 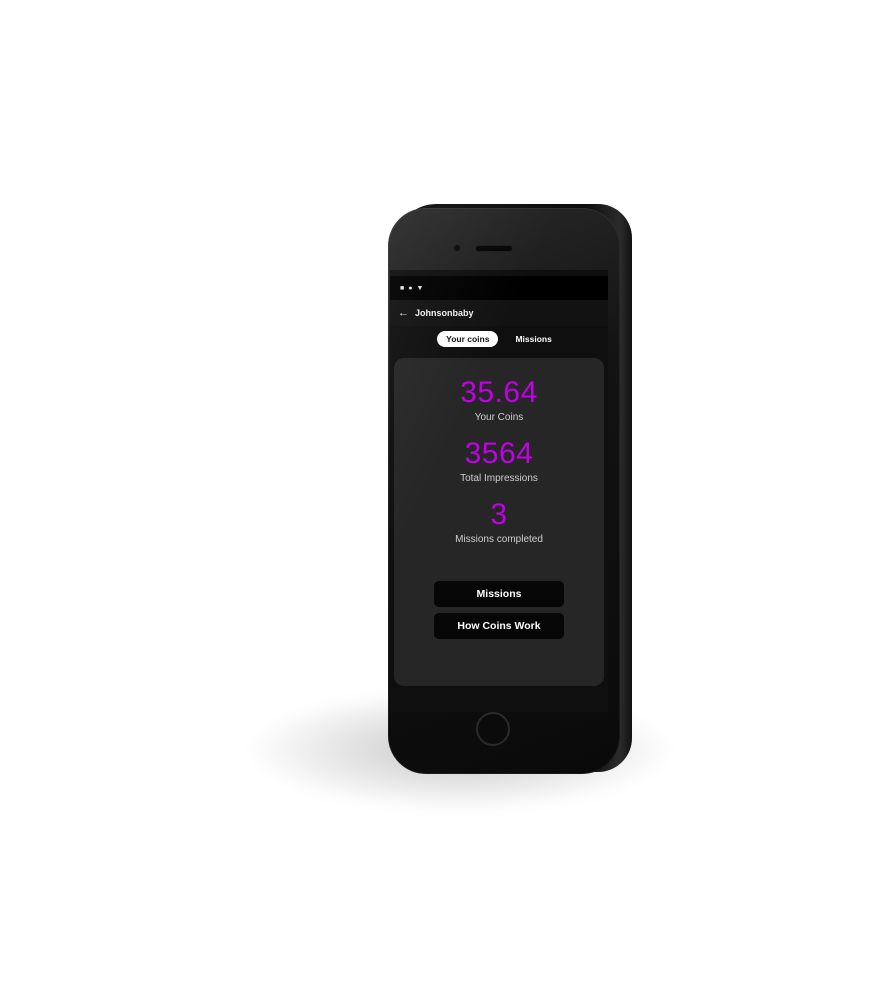 I want to click on coins-value: 35.64, so click(x=499, y=392).